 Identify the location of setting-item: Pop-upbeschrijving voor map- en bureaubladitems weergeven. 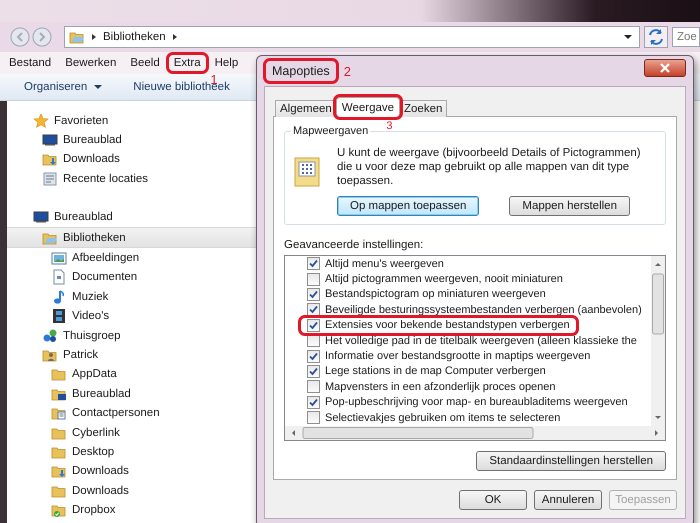
(467, 402).